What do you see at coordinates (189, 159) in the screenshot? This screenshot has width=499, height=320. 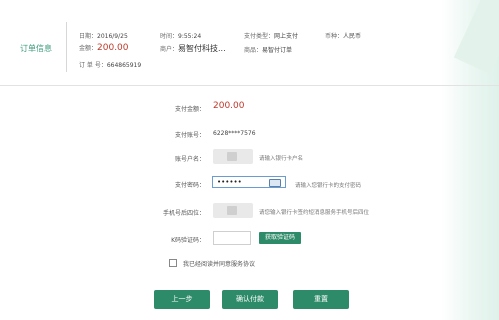 I see `account-name-label: 账号户名：` at bounding box center [189, 159].